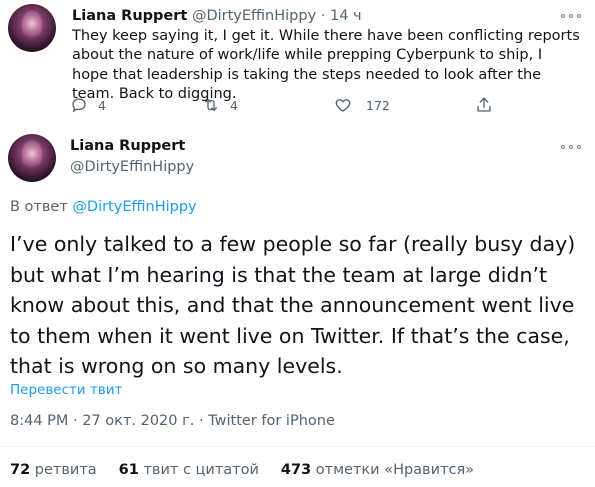 The width and height of the screenshot is (595, 487). I want to click on retweets-label: ретвита, so click(65, 470).